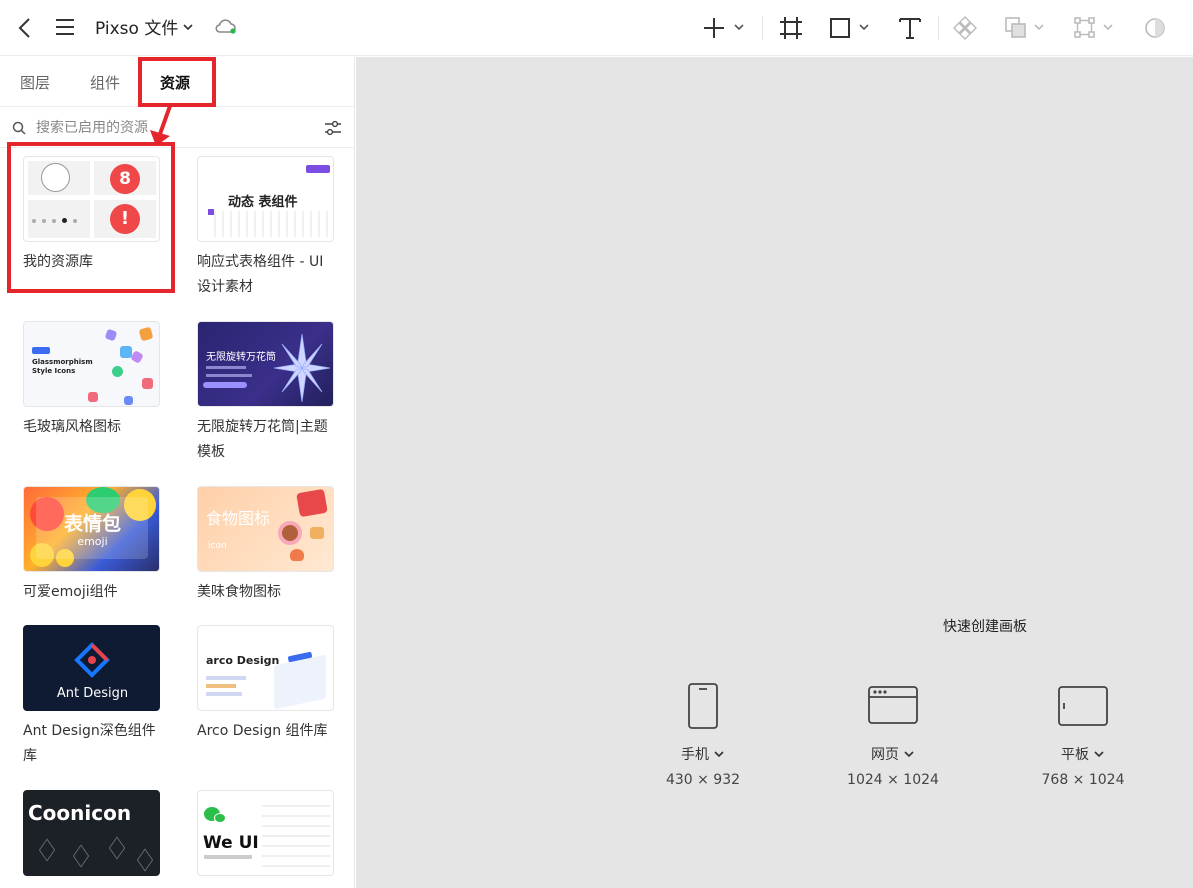  I want to click on badge-count: 8, so click(125, 179).